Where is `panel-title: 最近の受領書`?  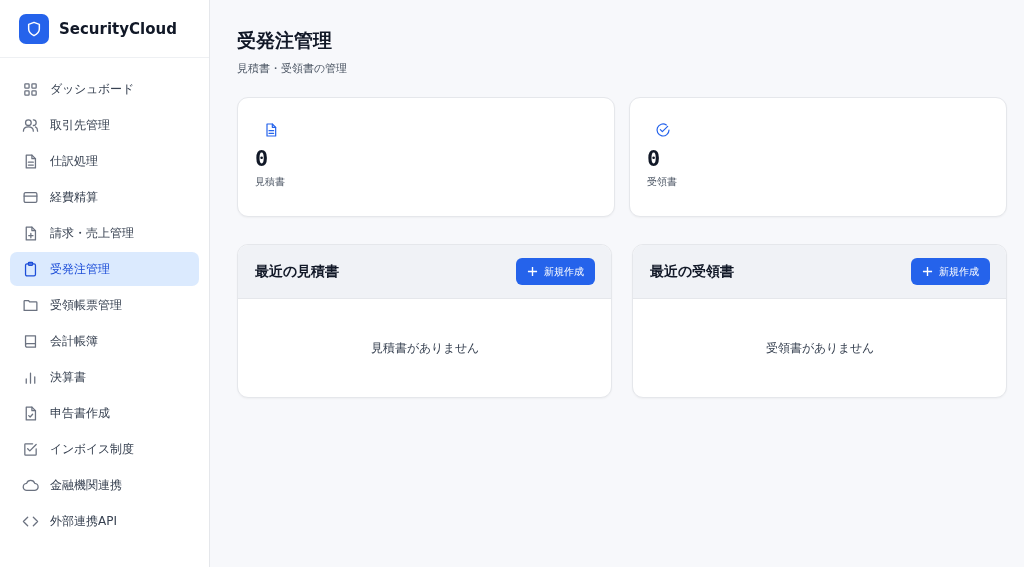 panel-title: 最近の受領書 is located at coordinates (692, 271).